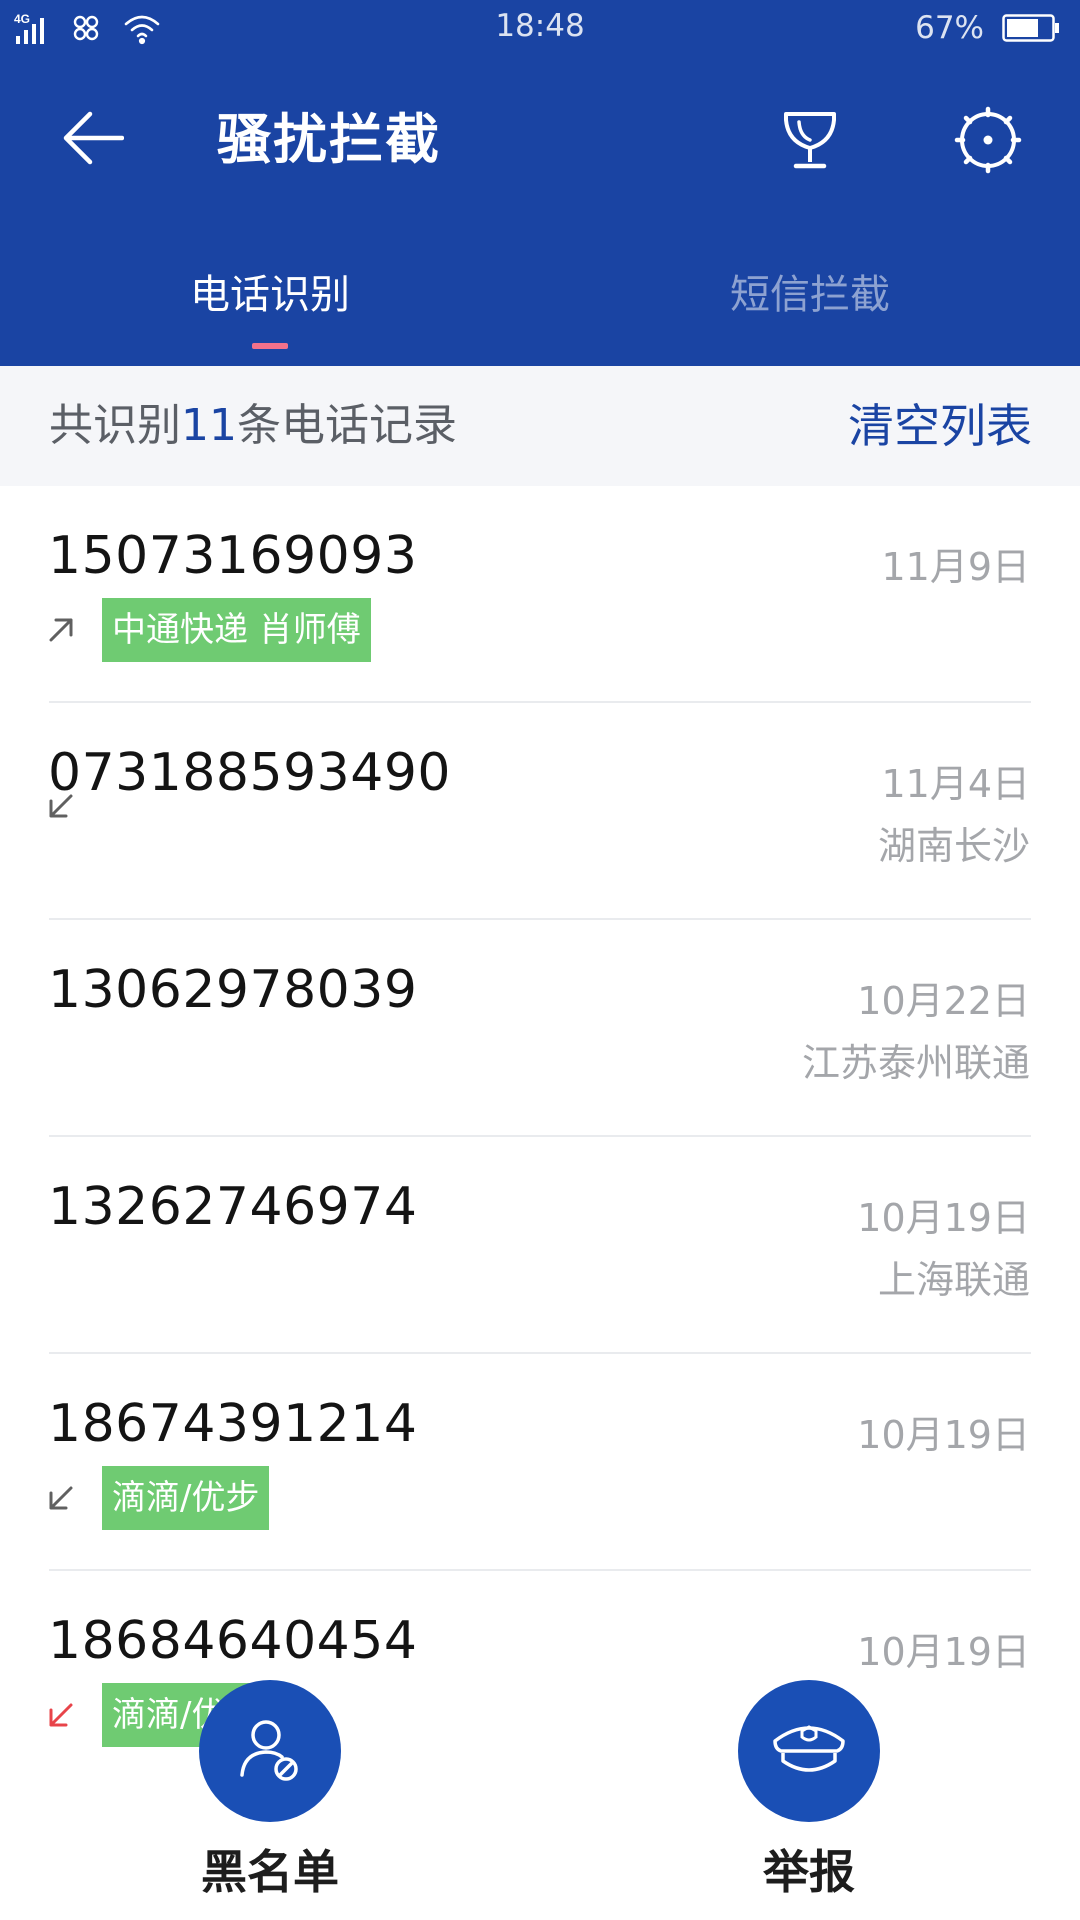  I want to click on page-title: 骚扰拦截, so click(329, 139).